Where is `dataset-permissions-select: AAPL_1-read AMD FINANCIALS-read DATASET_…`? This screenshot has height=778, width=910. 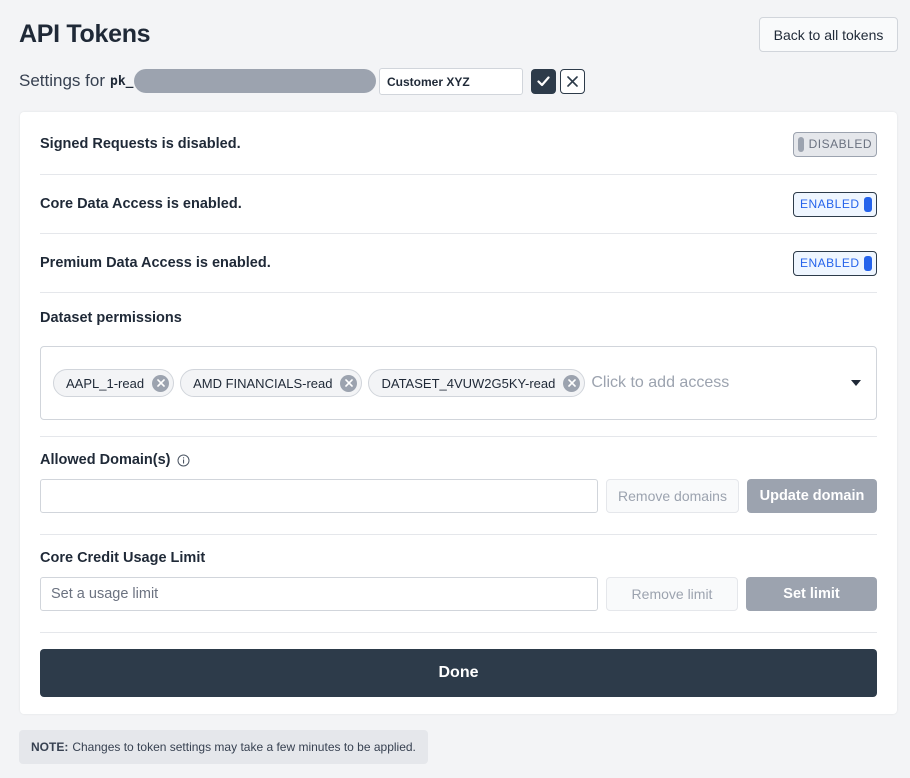 dataset-permissions-select: AAPL_1-read AMD FINANCIALS-read DATASET_… is located at coordinates (458, 383).